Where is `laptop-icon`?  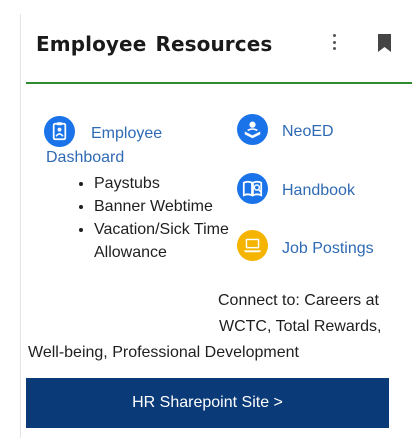
laptop-icon is located at coordinates (252, 245).